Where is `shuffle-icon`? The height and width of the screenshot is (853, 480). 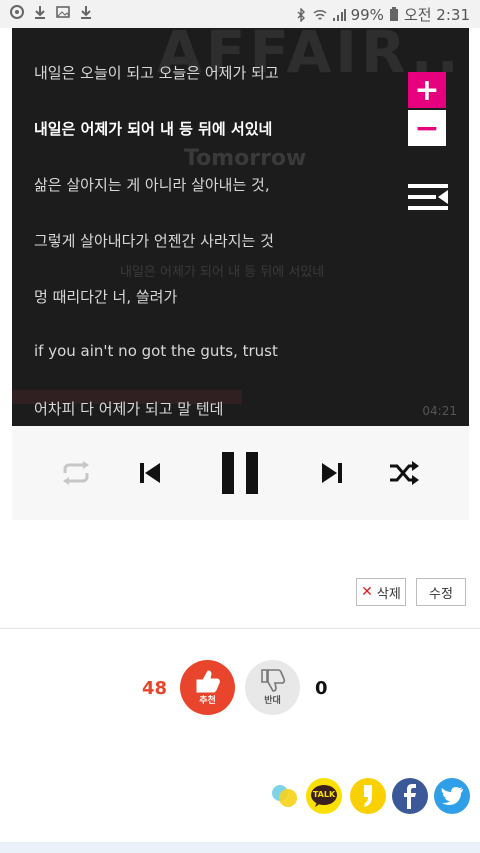
shuffle-icon is located at coordinates (404, 473).